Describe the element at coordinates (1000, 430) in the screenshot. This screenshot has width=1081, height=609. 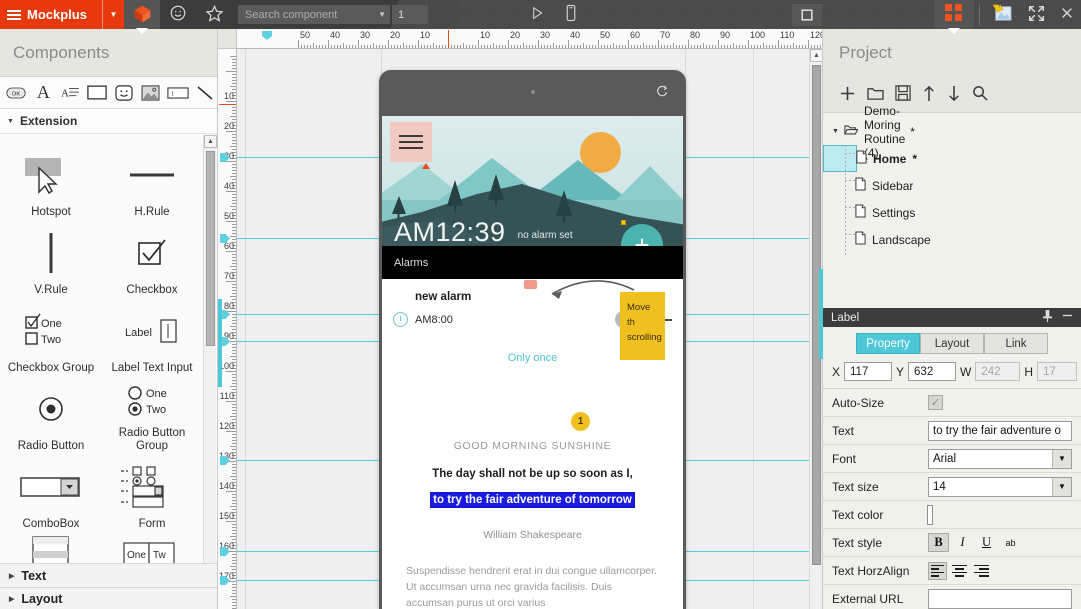
I see `text-input: to try the fair adventure o` at that location.